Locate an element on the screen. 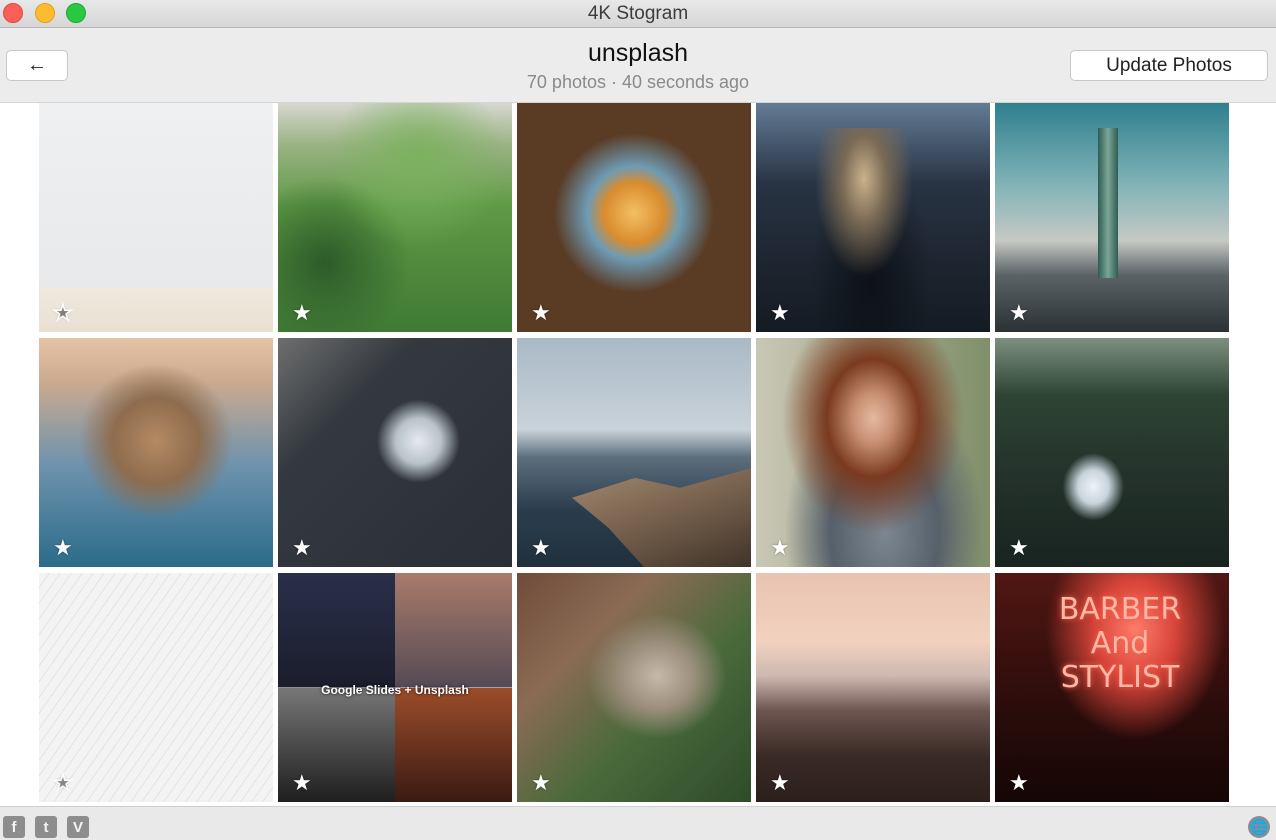 This screenshot has height=840, width=1276. photo-tile-green-valley-road: ★ is located at coordinates (395, 217).